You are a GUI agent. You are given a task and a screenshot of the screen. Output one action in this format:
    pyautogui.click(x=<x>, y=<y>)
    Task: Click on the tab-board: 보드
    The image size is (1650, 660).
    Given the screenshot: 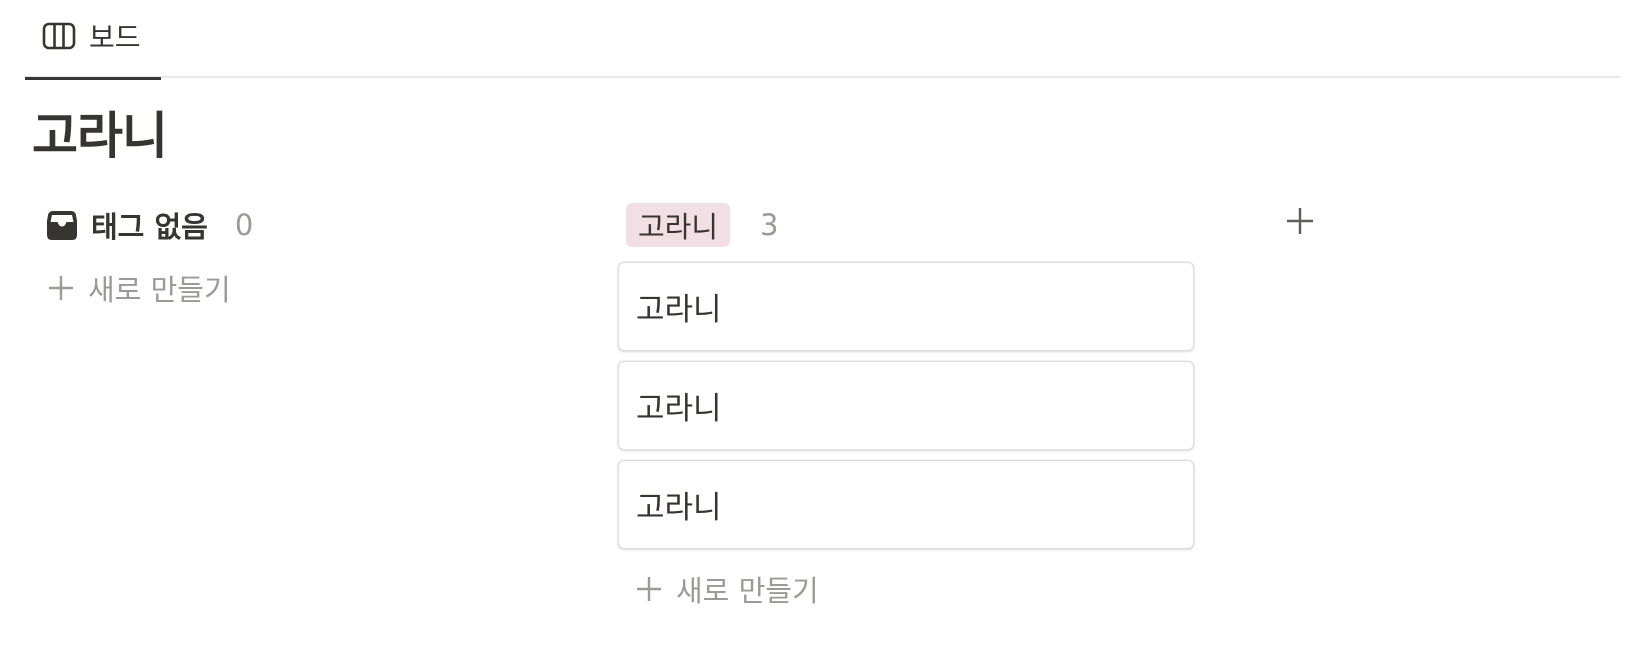 What is the action you would take?
    pyautogui.click(x=93, y=40)
    